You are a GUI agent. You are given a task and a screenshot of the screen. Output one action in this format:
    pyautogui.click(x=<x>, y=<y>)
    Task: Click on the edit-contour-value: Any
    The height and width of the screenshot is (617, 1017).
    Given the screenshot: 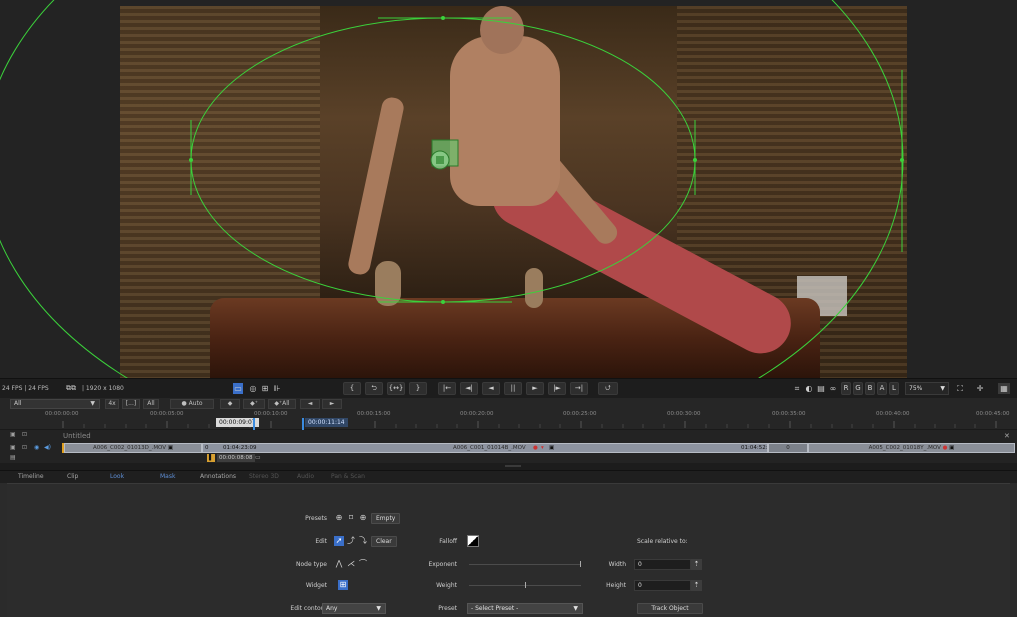 What is the action you would take?
    pyautogui.click(x=332, y=608)
    